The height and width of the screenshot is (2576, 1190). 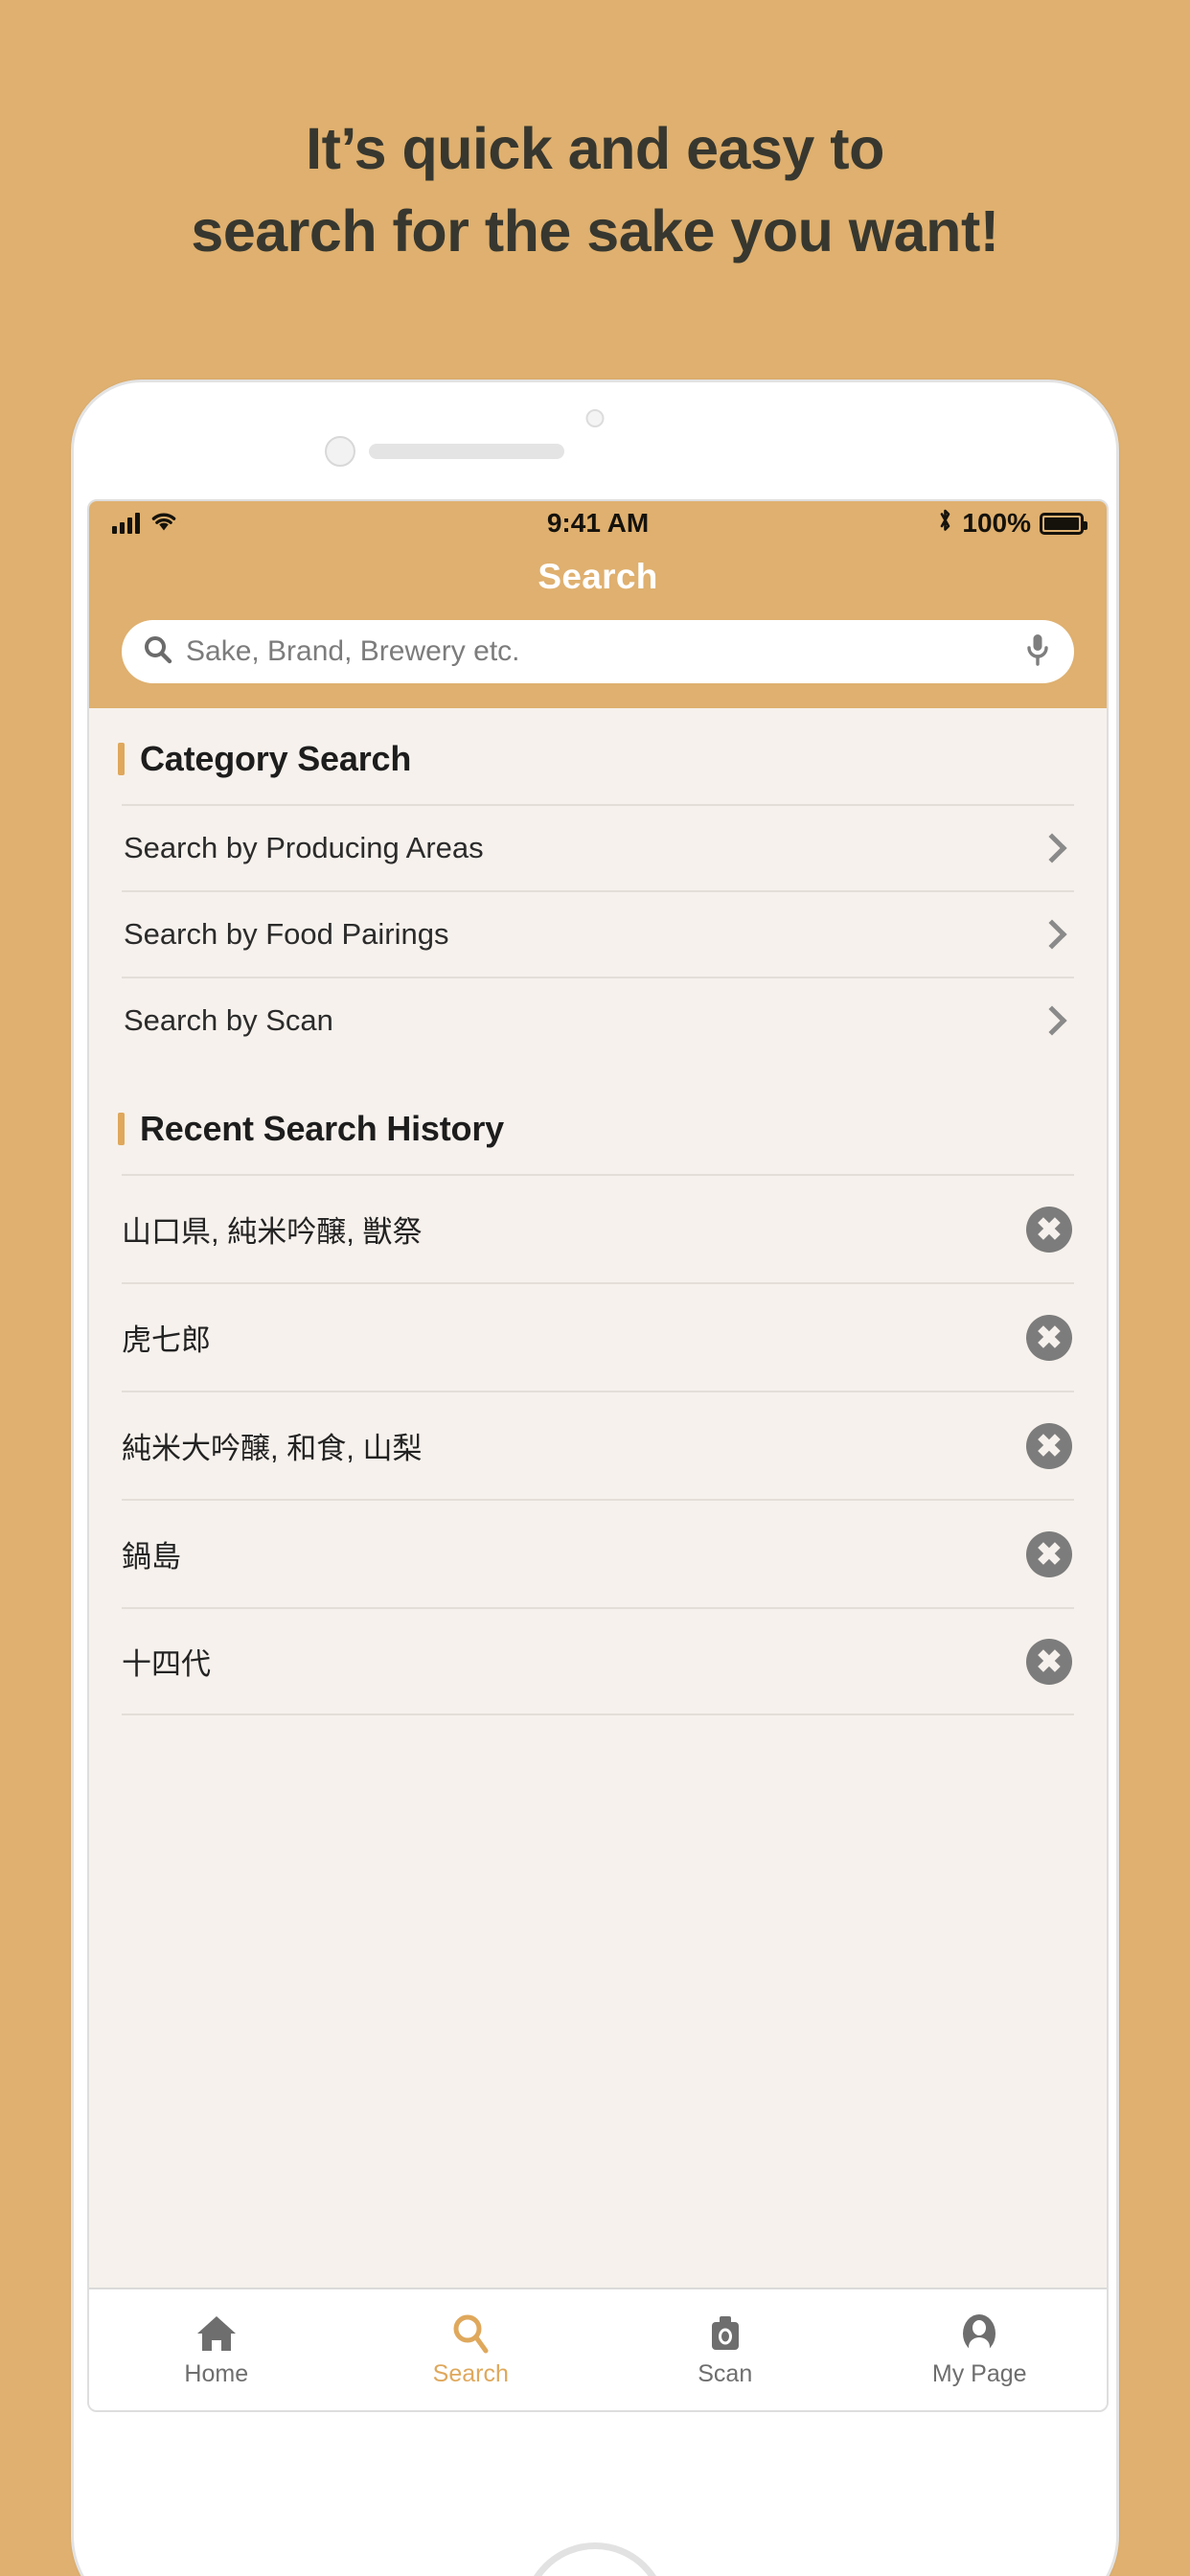 What do you see at coordinates (163, 523) in the screenshot?
I see `wifi-icon` at bounding box center [163, 523].